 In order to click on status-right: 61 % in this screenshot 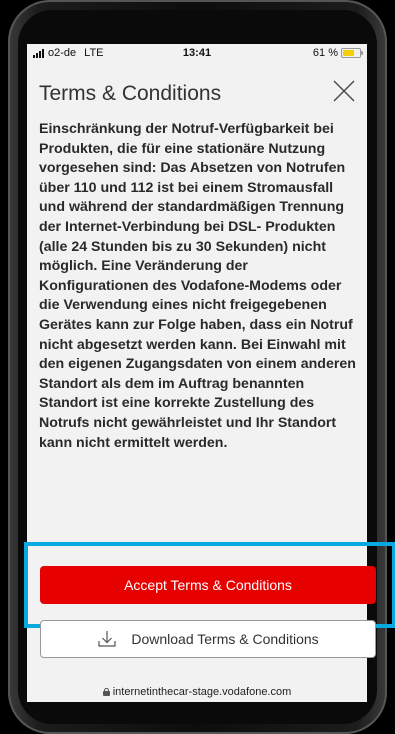, I will do `click(337, 53)`.